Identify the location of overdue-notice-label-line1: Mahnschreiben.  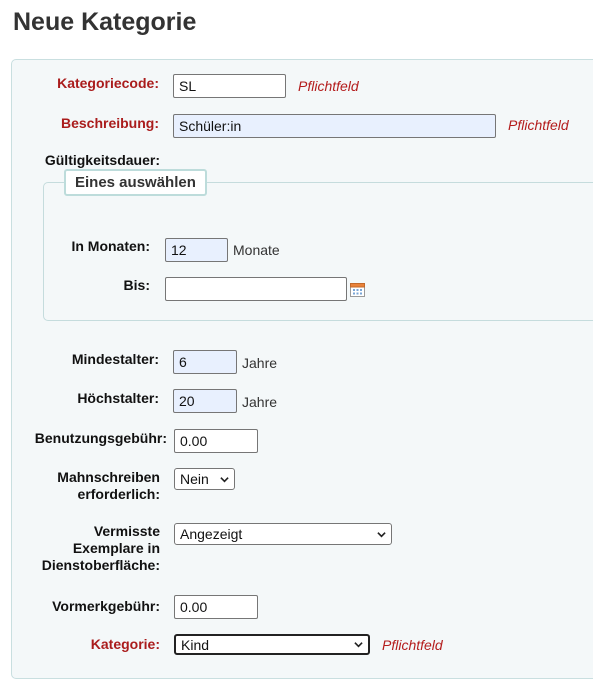
(108, 477).